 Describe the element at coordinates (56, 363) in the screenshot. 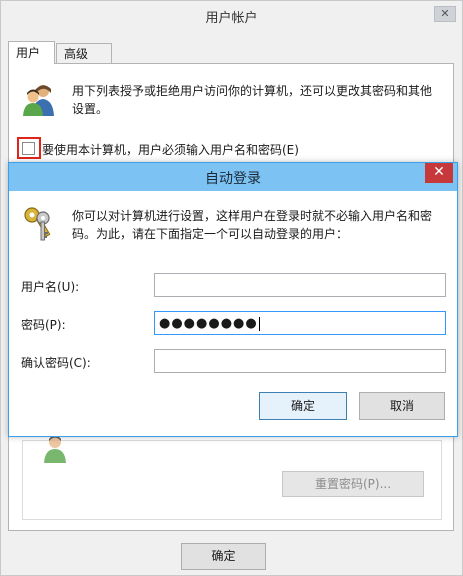

I see `confirm-password-label: 确认密码(C):` at that location.